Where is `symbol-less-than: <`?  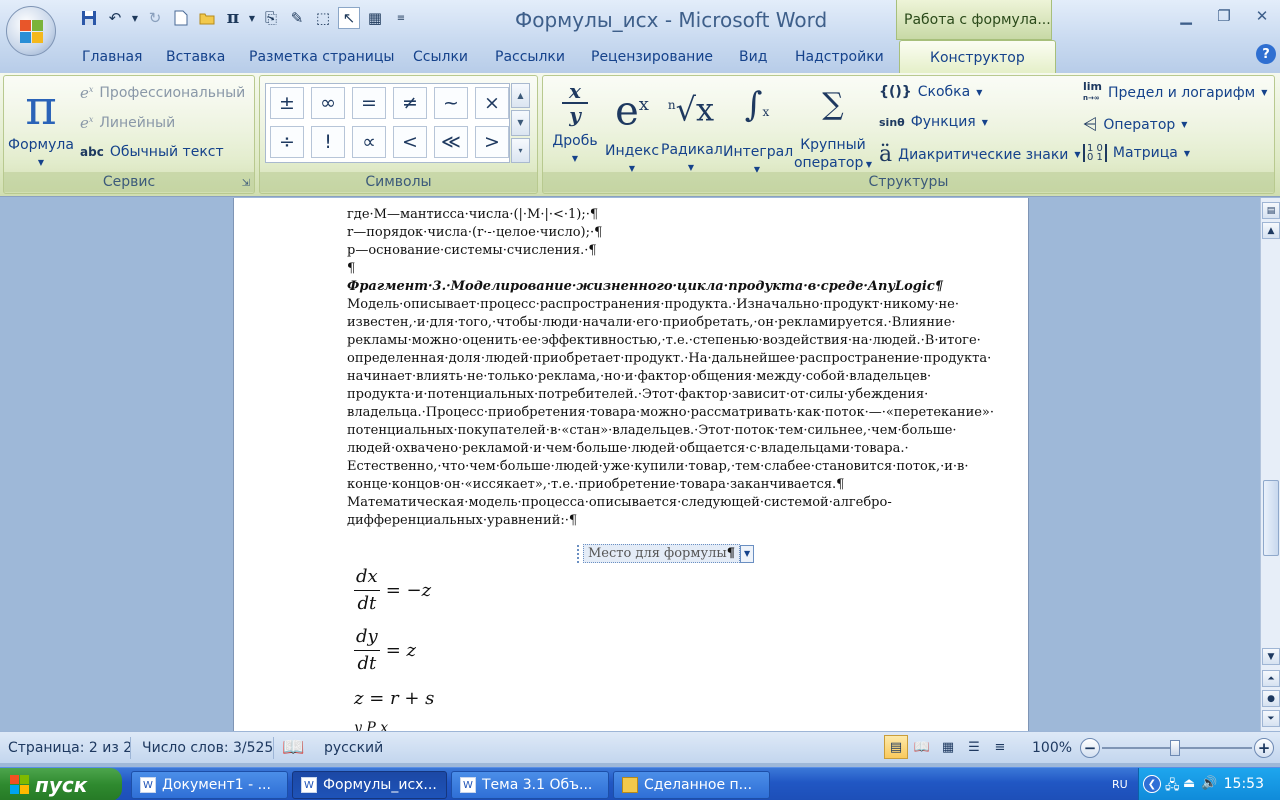
symbol-less-than: < is located at coordinates (410, 141).